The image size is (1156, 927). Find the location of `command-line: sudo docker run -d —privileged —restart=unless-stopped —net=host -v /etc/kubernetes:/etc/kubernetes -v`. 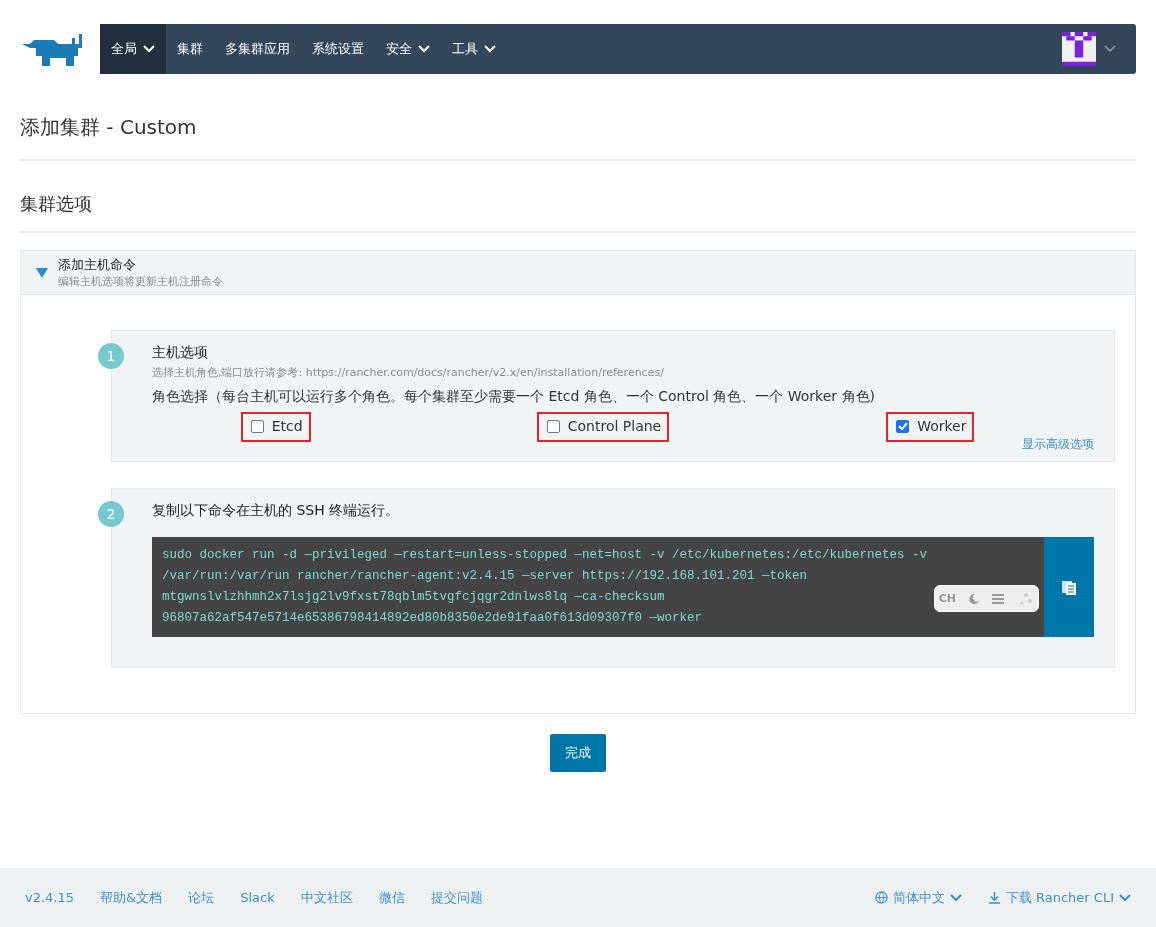

command-line: sudo docker run -d —privileged —restart=unless-stopped —net=host -v /etc/kubernetes:/etc/kubernetes -v is located at coordinates (545, 555).